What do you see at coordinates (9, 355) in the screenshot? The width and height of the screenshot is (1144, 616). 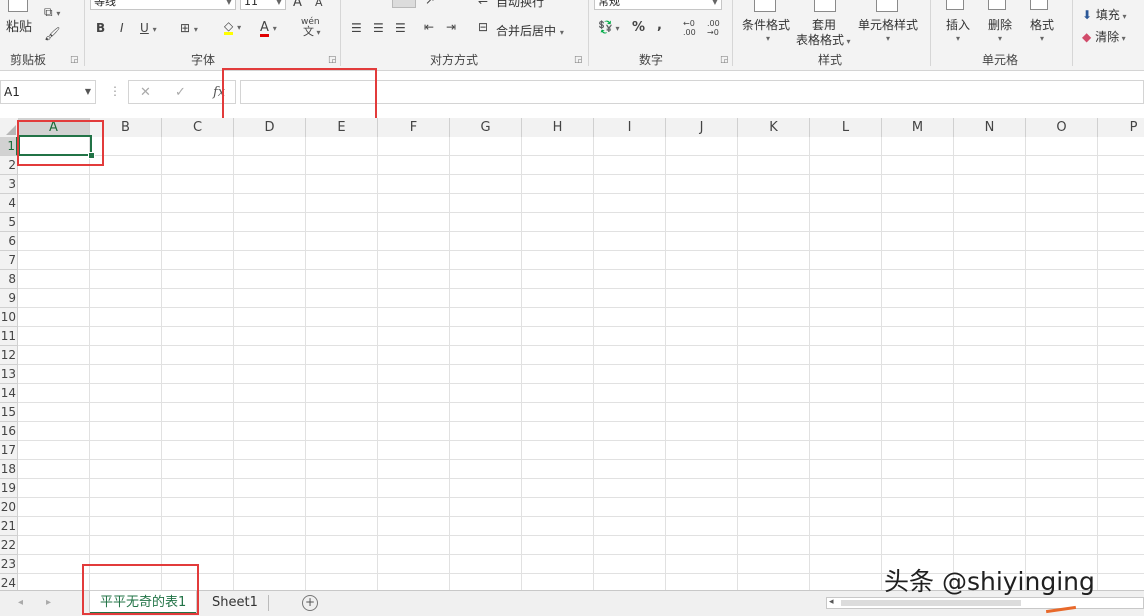 I see `row-header-12: 12` at bounding box center [9, 355].